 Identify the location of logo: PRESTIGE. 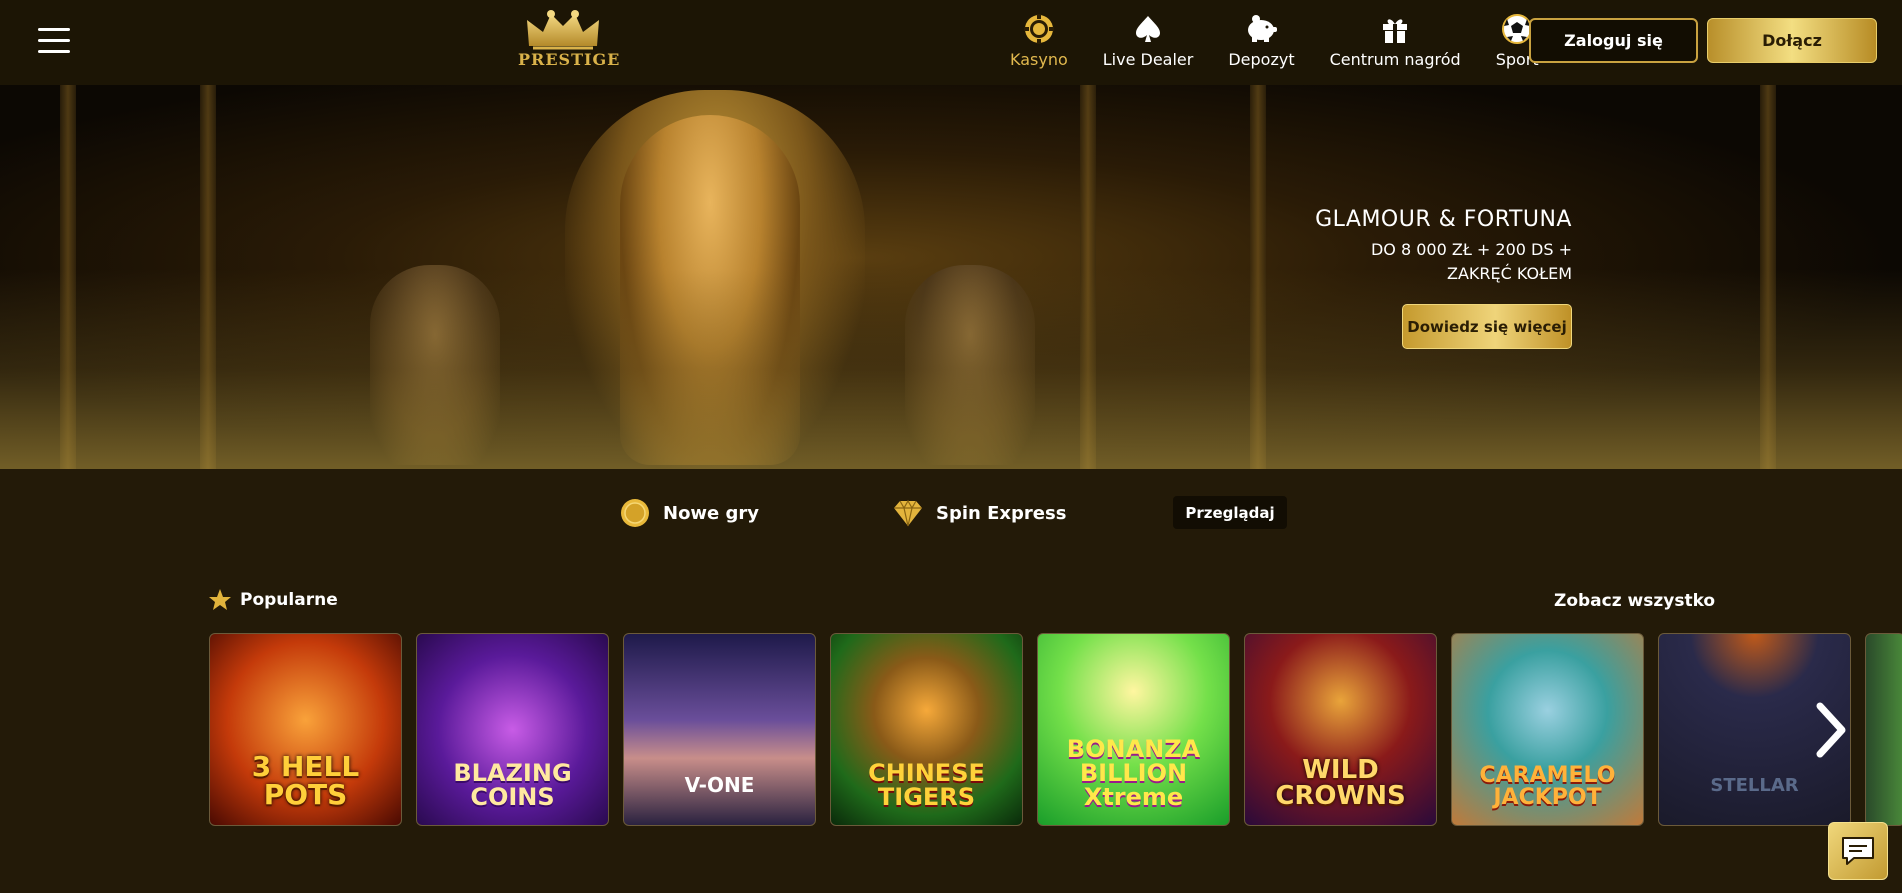
(569, 42).